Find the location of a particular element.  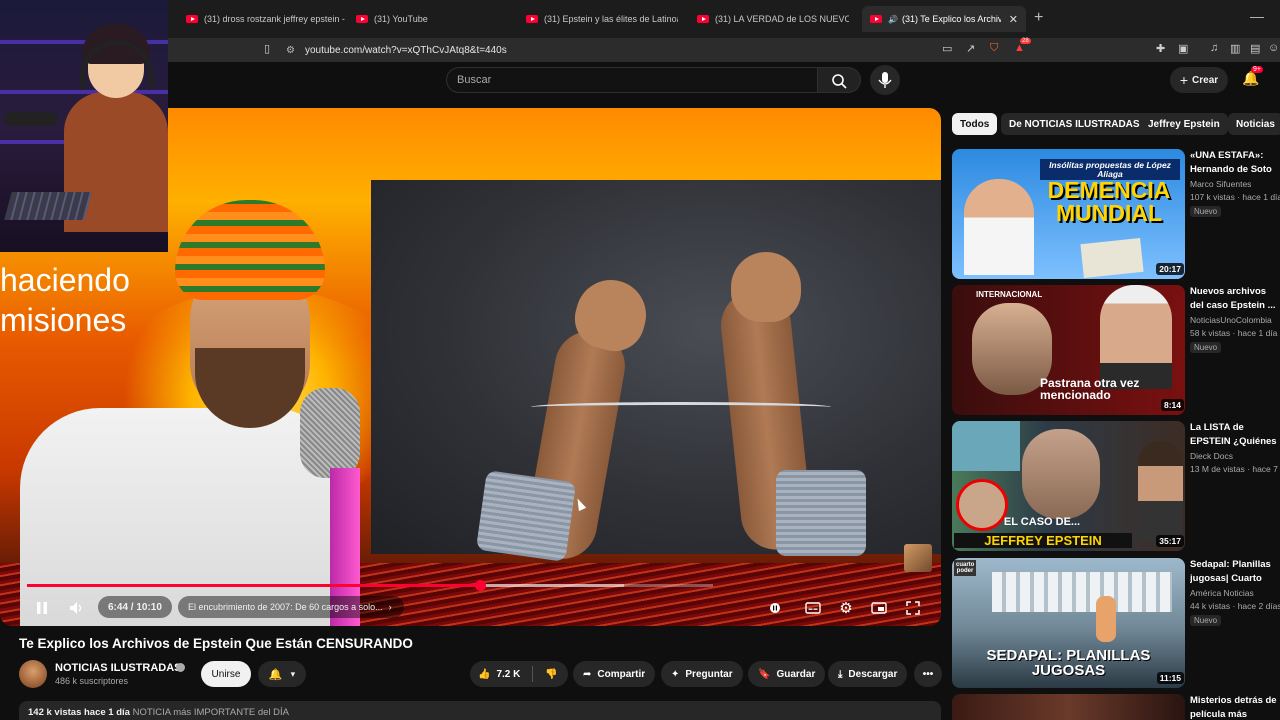

save-label: Guardar is located at coordinates (796, 674).